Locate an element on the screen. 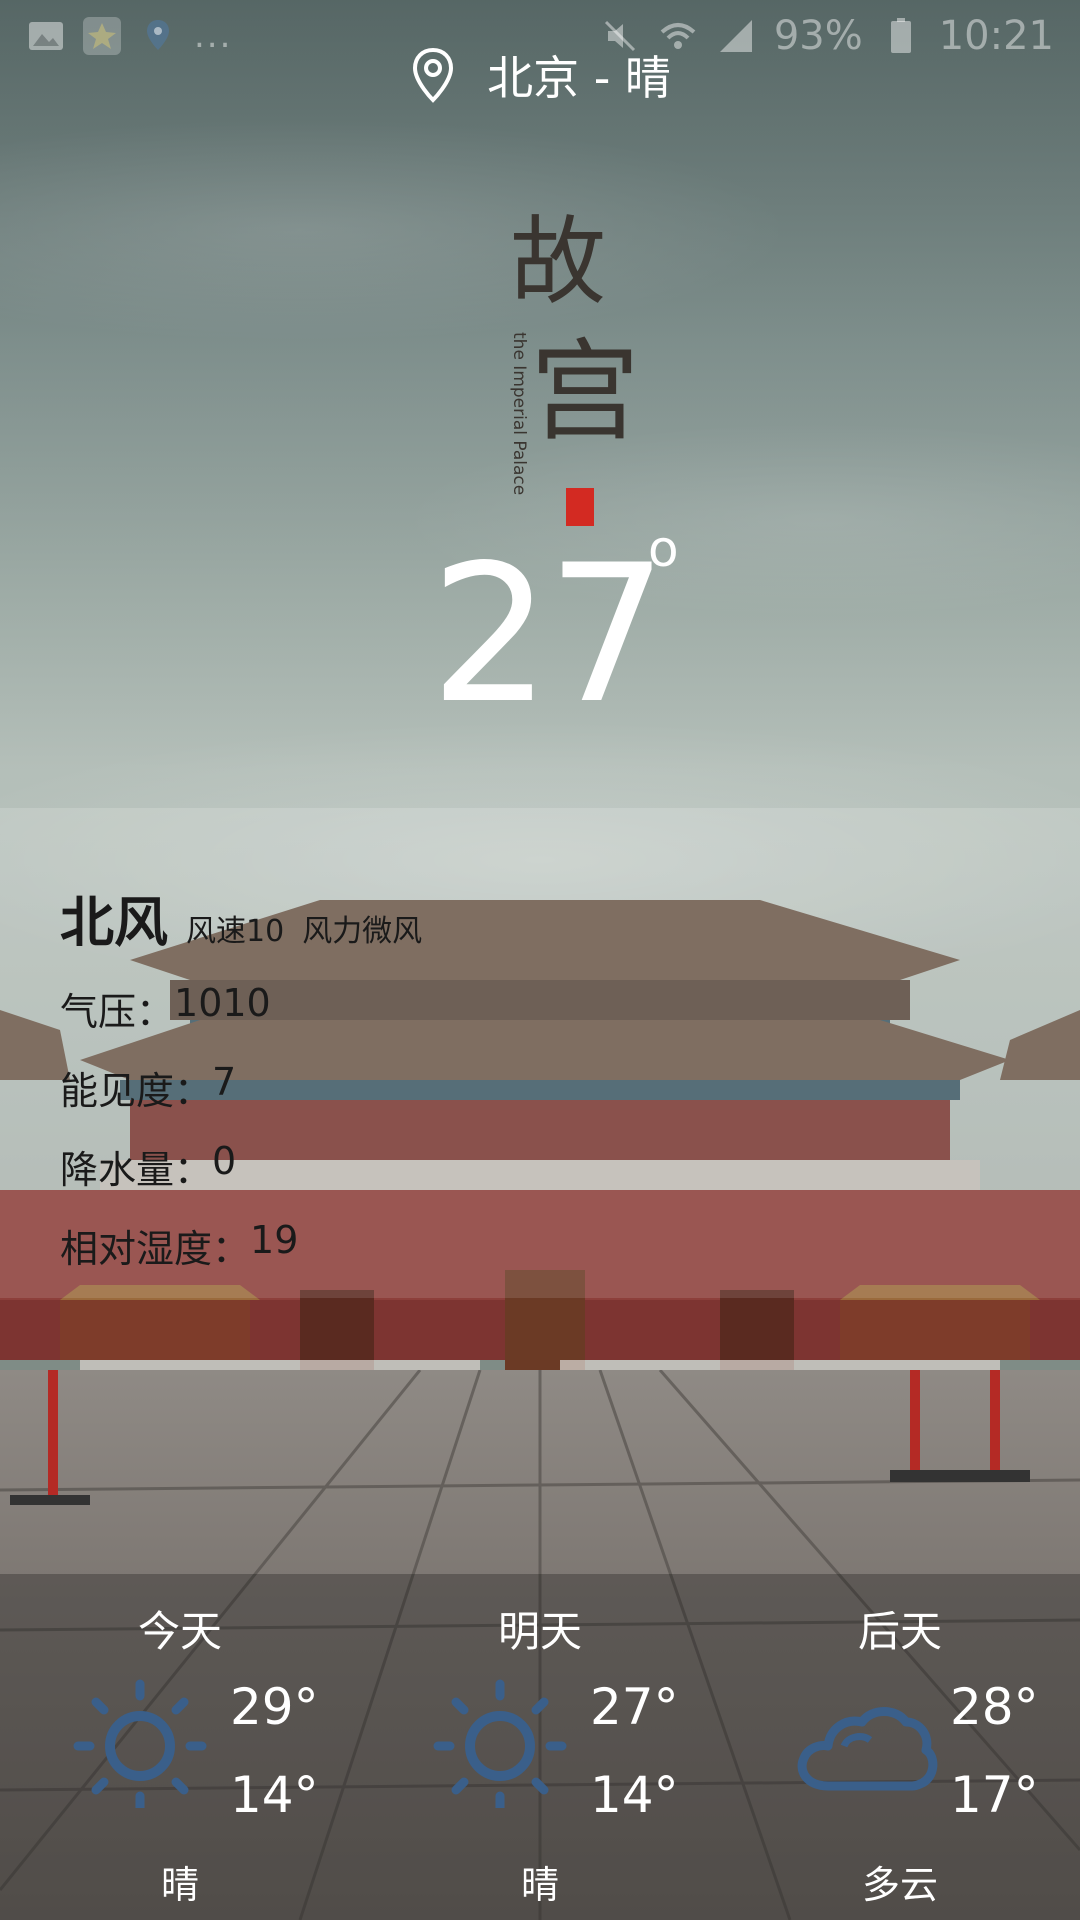  logo-subtitle: the Imperial Palace is located at coordinates (519, 413).